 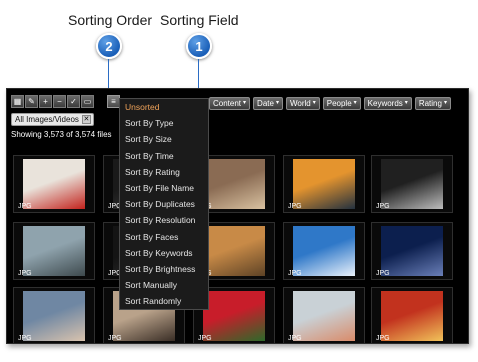 What do you see at coordinates (164, 172) in the screenshot?
I see `sort-menu-item: Sort By Rating` at bounding box center [164, 172].